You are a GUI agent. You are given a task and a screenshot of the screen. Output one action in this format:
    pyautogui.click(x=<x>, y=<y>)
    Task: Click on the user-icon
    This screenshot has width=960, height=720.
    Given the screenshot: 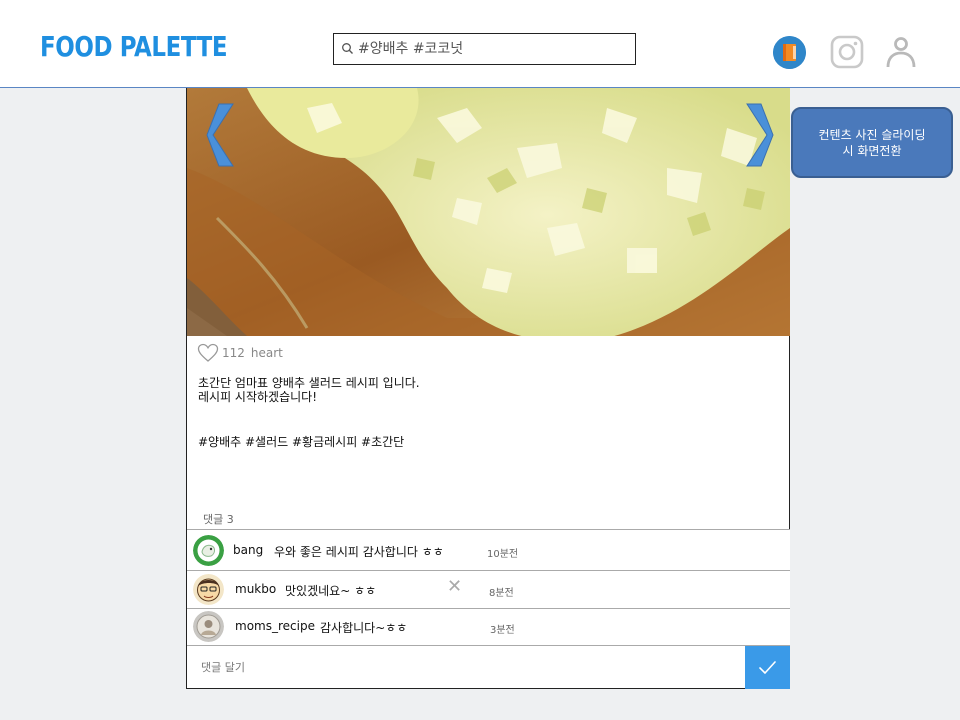 What is the action you would take?
    pyautogui.click(x=901, y=52)
    